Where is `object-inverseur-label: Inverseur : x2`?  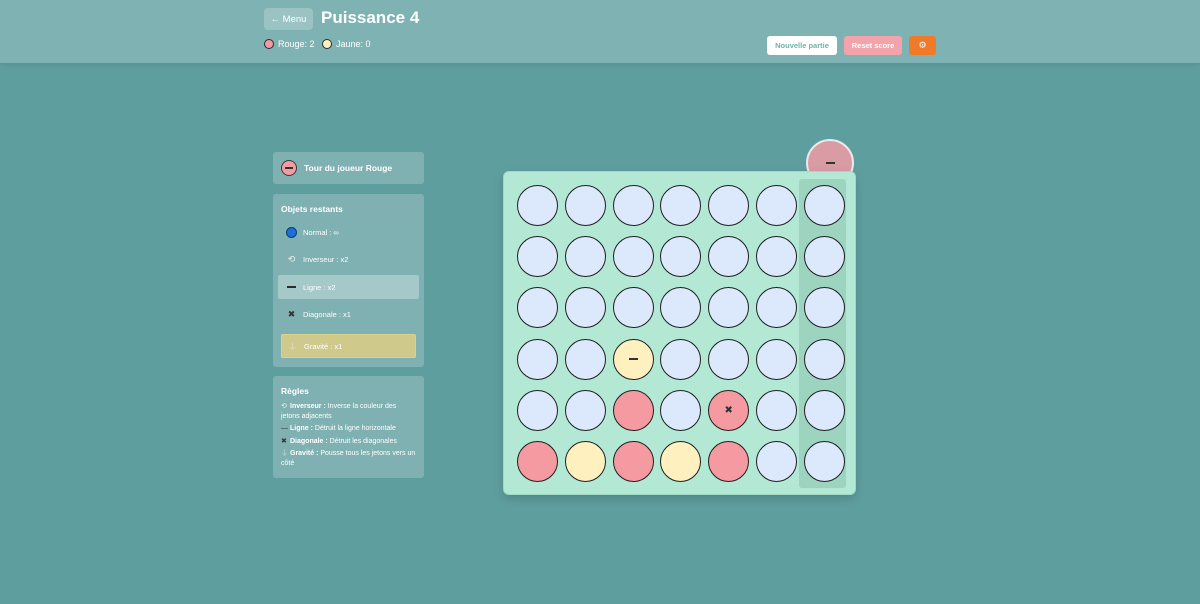 object-inverseur-label: Inverseur : x2 is located at coordinates (326, 259).